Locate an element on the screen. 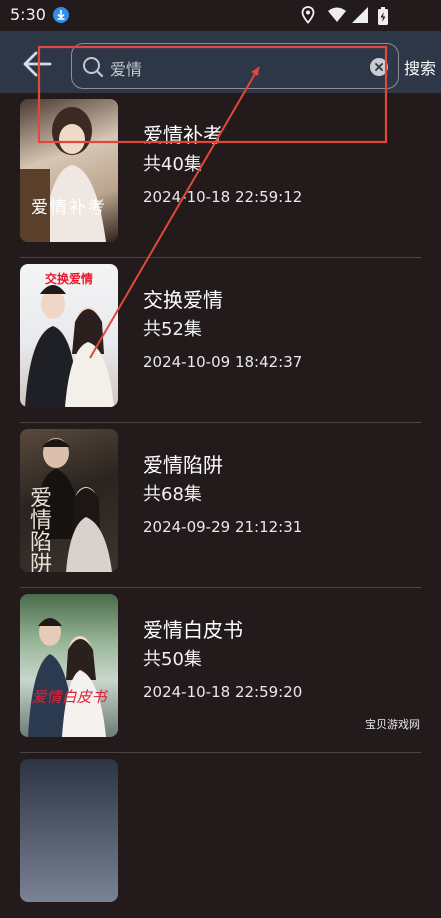 This screenshot has width=441, height=918. cover-image: 爱情补考 is located at coordinates (69, 170).